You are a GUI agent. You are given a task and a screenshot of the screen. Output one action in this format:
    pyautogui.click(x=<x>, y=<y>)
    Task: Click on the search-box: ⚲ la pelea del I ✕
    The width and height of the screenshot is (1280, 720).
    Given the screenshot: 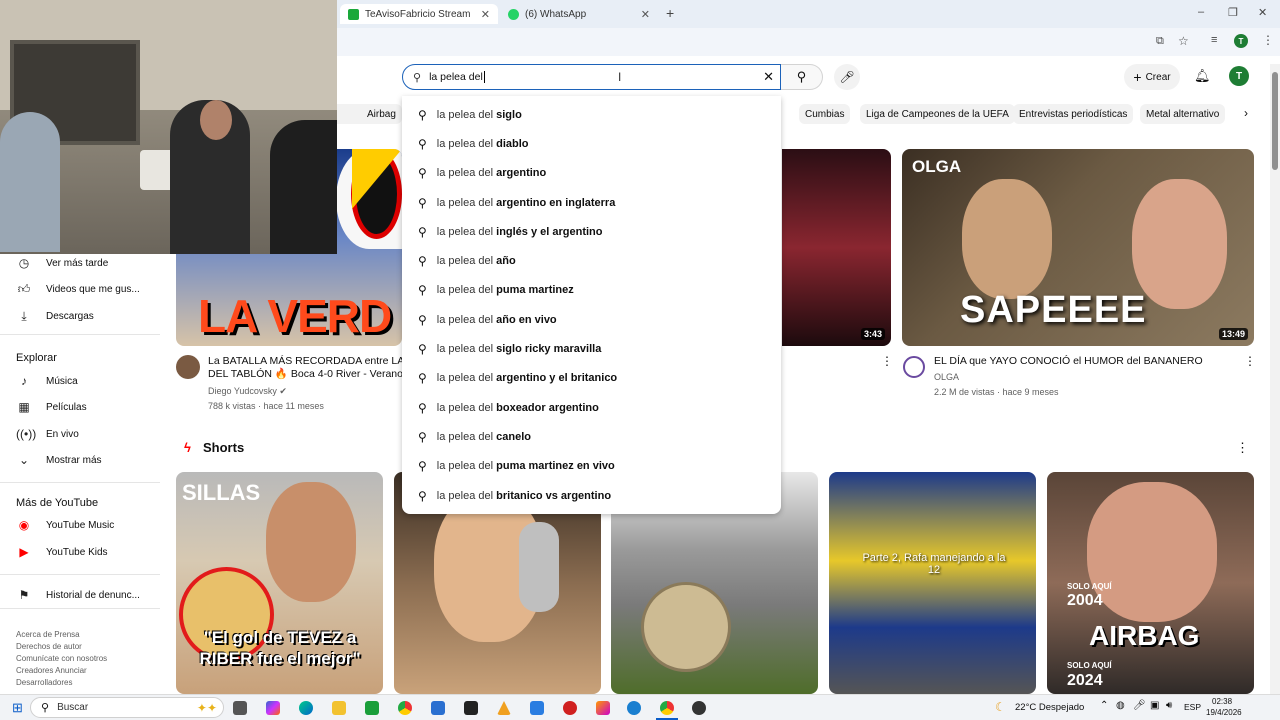 What is the action you would take?
    pyautogui.click(x=591, y=77)
    